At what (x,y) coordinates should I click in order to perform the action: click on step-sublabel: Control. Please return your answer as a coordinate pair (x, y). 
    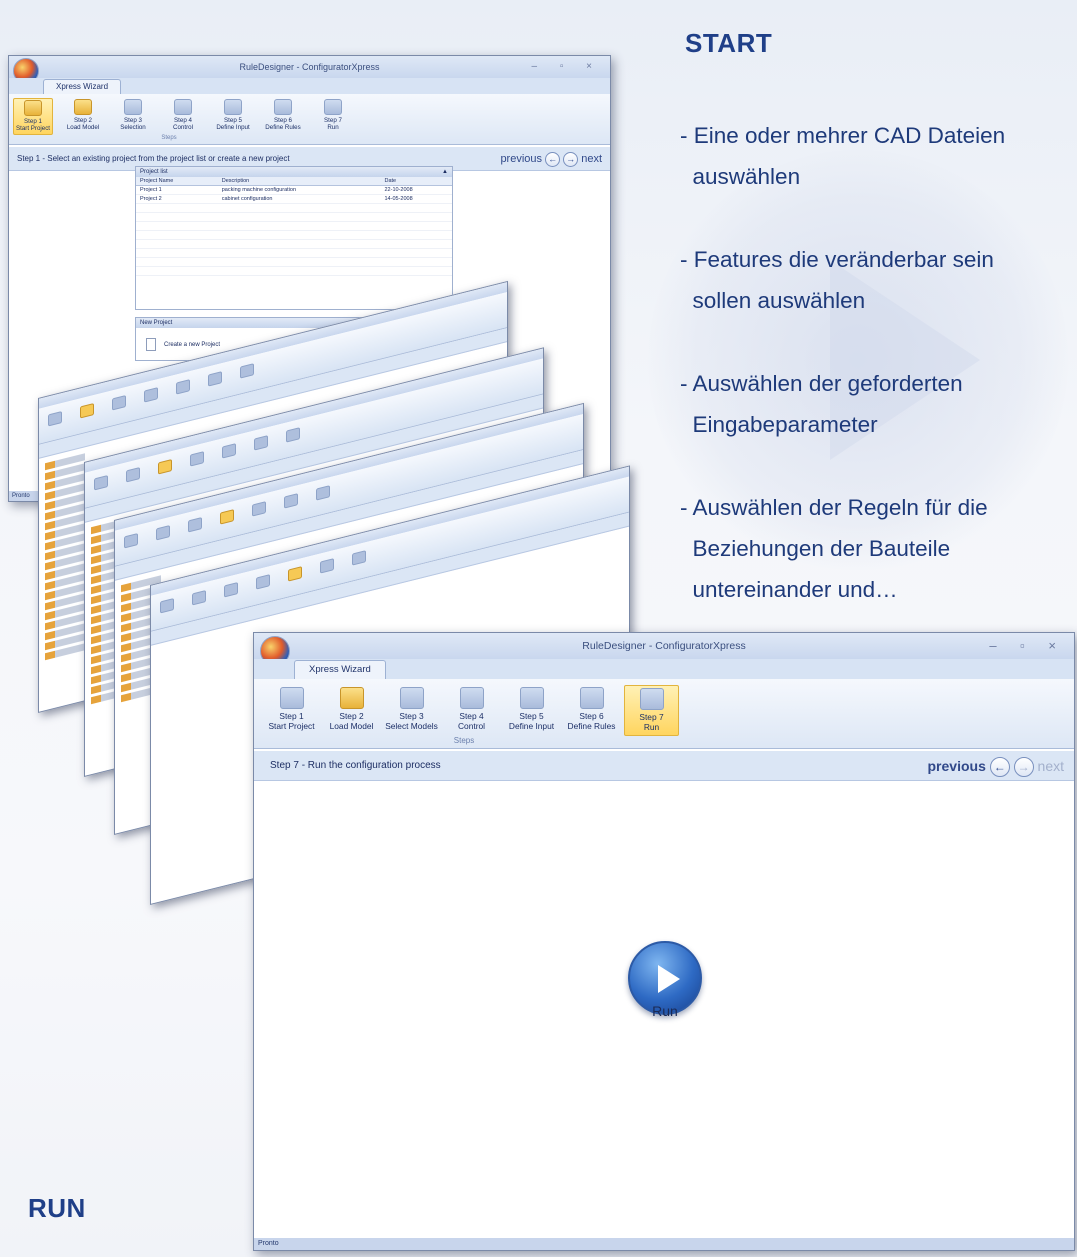
    Looking at the image, I should click on (183, 127).